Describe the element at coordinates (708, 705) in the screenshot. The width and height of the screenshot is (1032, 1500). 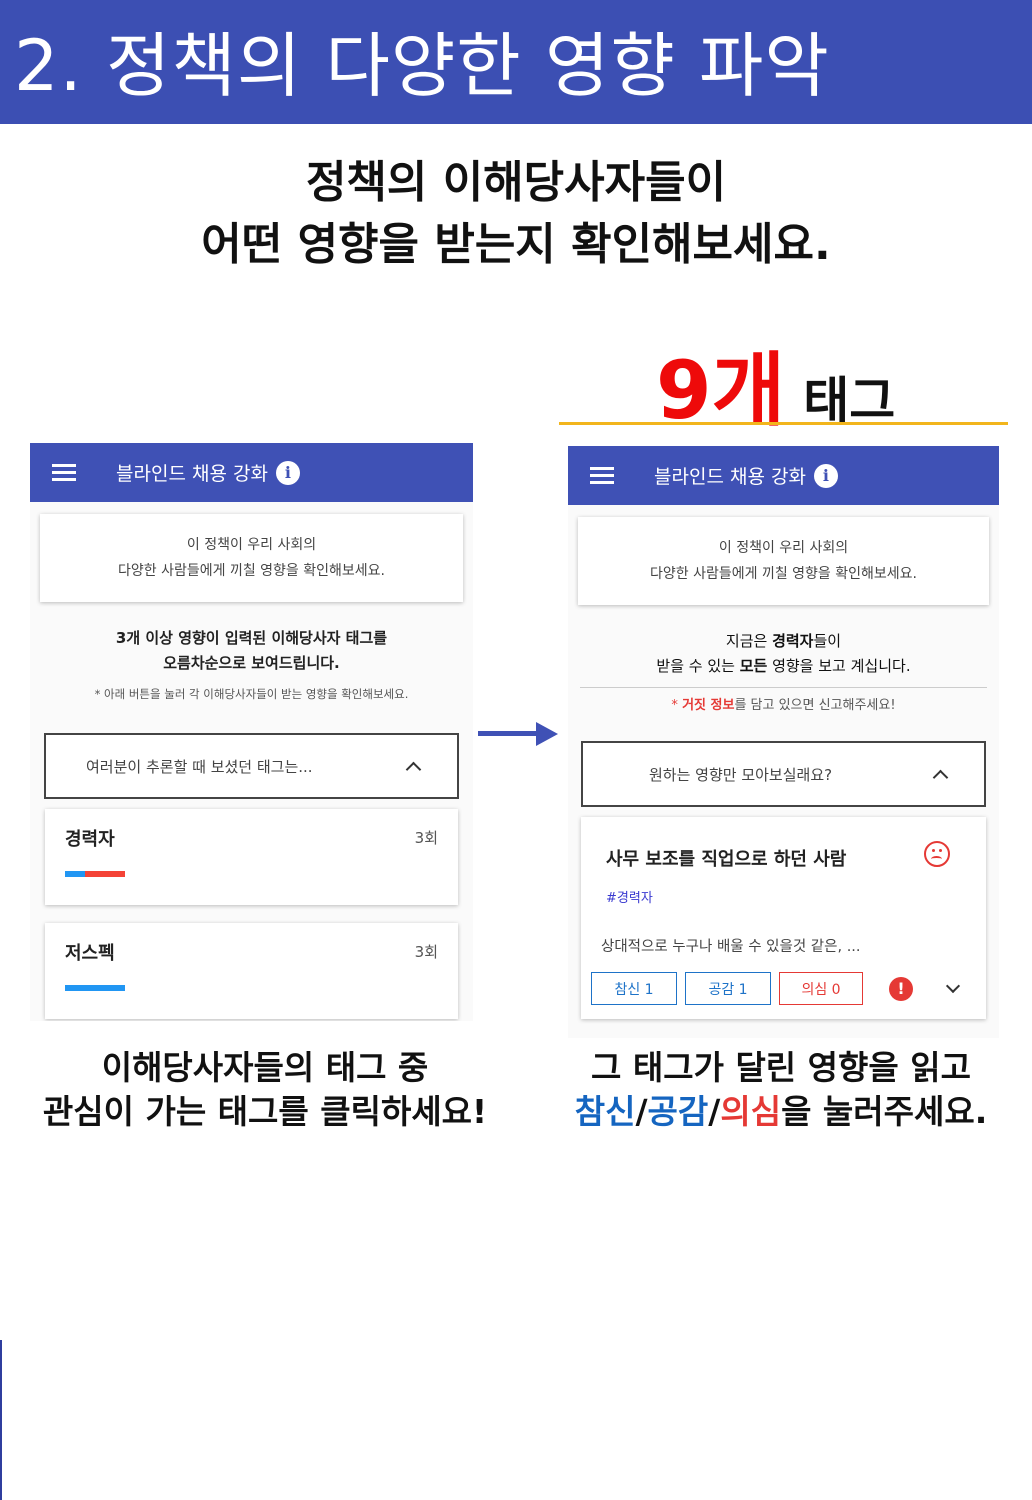
I see `report-highlight: 거짓 정보` at that location.